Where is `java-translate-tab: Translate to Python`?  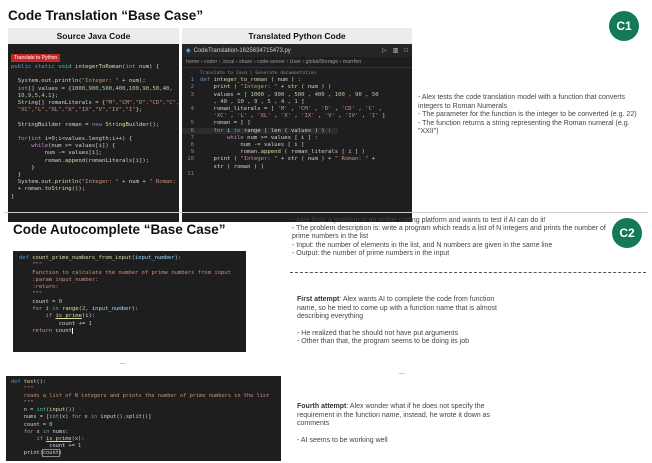
java-translate-tab: Translate to Python is located at coordinates (36, 58).